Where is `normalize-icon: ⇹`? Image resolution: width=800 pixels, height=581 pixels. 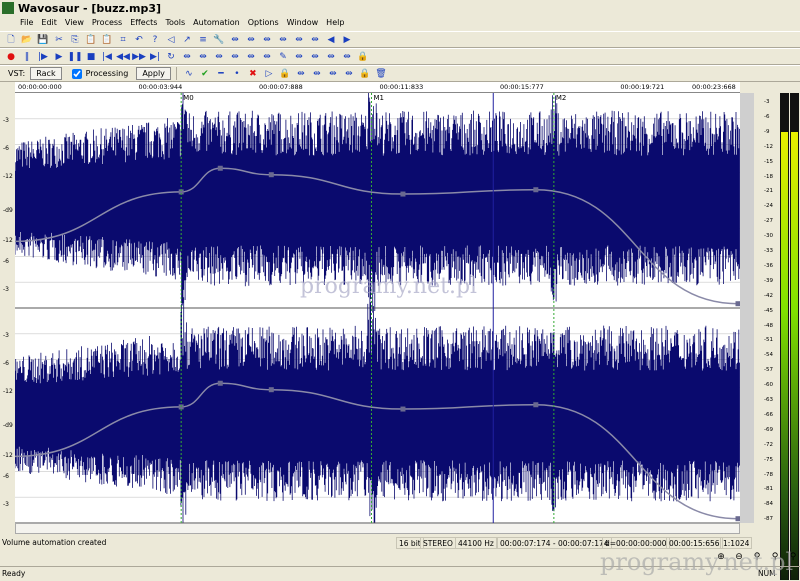 normalize-icon: ⇹ is located at coordinates (235, 56).